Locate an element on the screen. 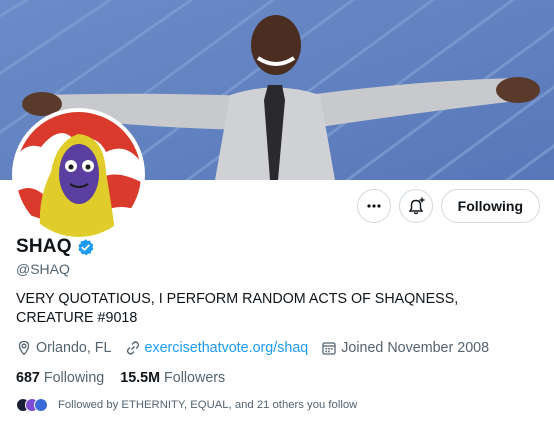 This screenshot has height=427, width=554. avatar-image is located at coordinates (78, 174).